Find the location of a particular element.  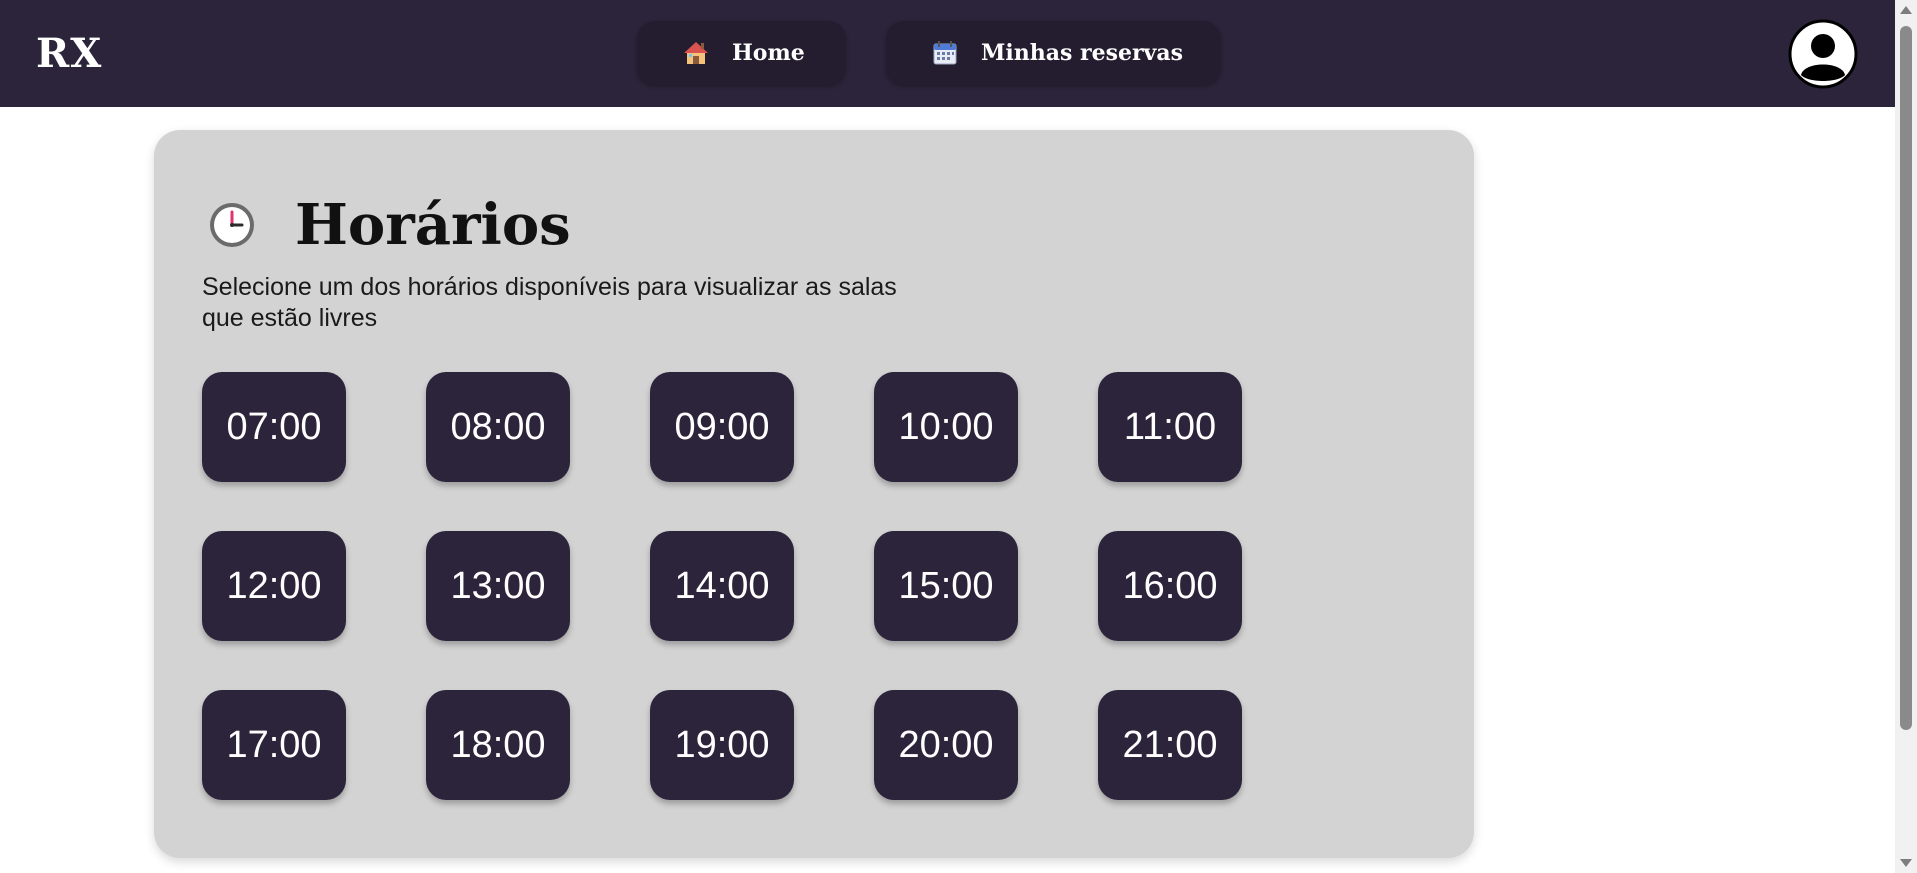

nav-minhas-reservas-button: Minhas reservas is located at coordinates (1053, 53).